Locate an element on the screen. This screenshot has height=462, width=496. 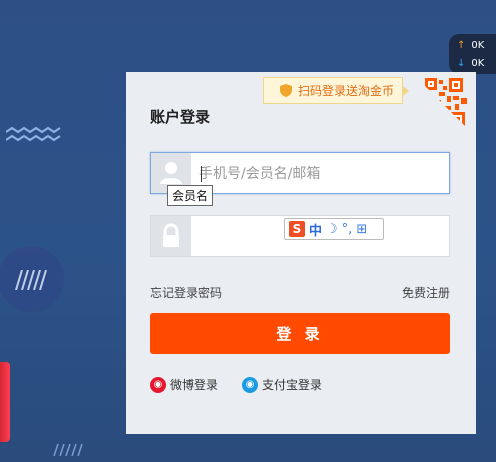
download-arrow-icon: ↓ is located at coordinates (461, 63).